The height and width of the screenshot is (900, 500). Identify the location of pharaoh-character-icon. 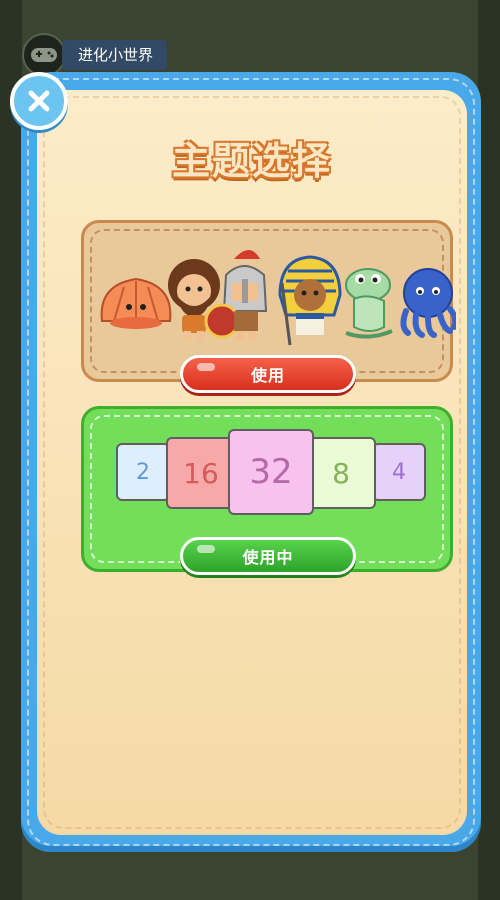
(310, 300).